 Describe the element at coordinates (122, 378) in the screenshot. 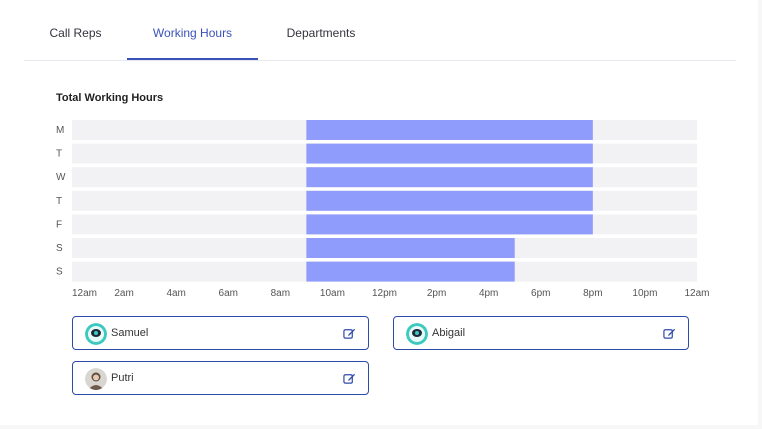

I see `rep-name: Putri` at that location.